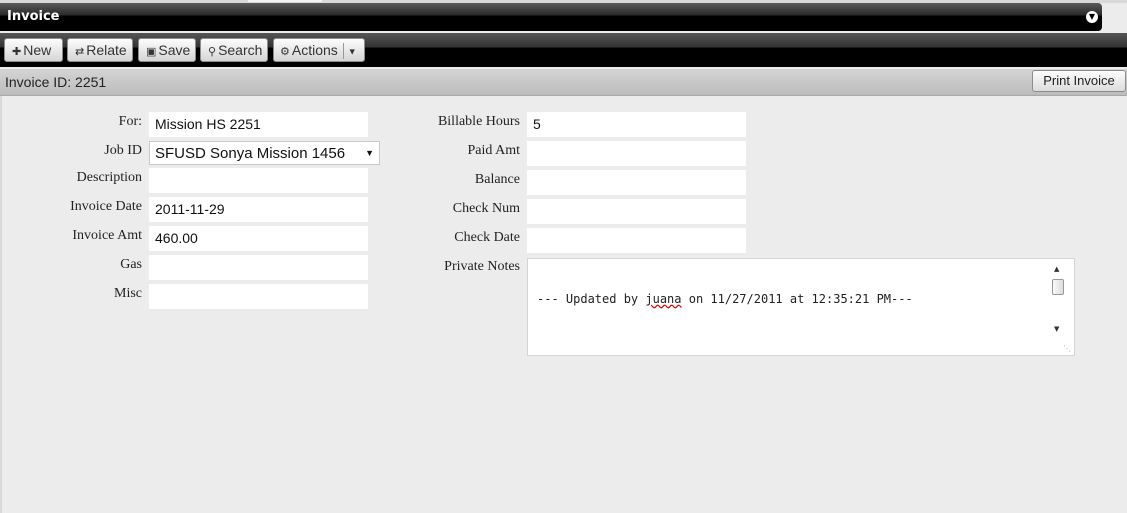 The height and width of the screenshot is (513, 1127). I want to click on paid-amt-label: Paid Amt, so click(493, 150).